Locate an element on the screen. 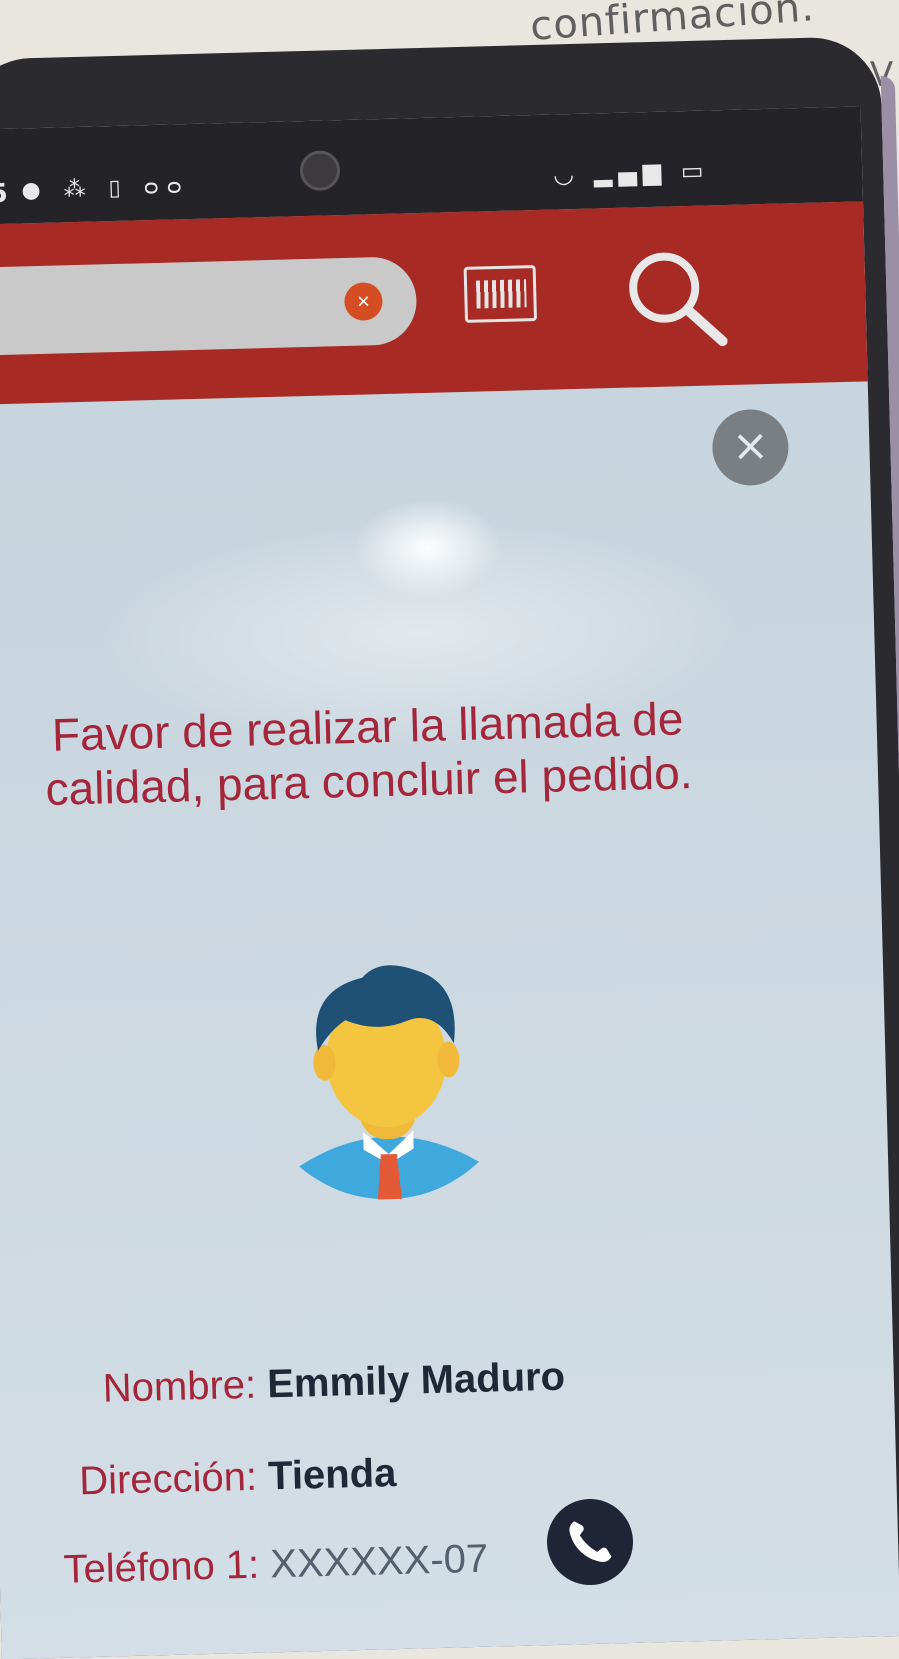 The height and width of the screenshot is (1659, 899). barcode-scan-button is located at coordinates (500, 294).